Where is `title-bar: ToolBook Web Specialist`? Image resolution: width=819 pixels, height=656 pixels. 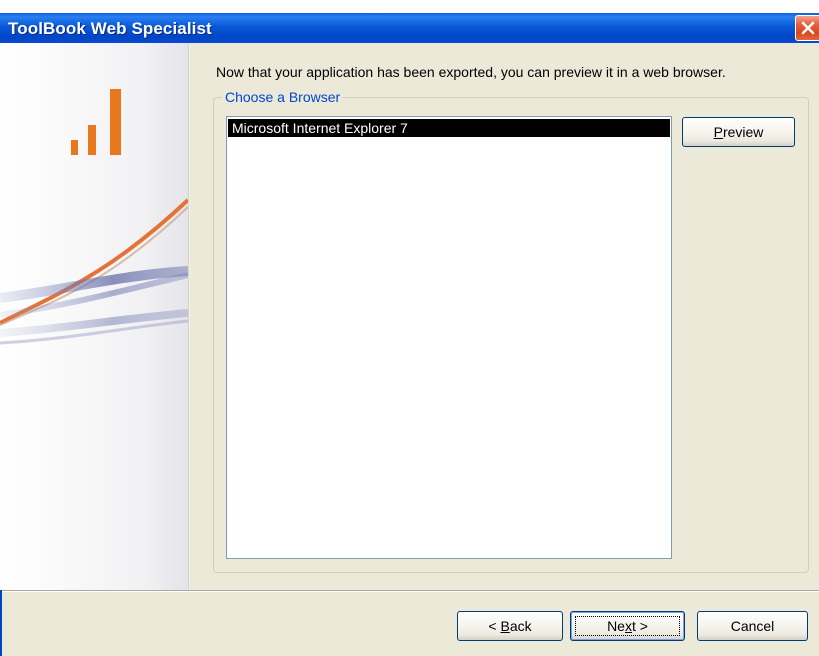
title-bar: ToolBook Web Specialist is located at coordinates (409, 28).